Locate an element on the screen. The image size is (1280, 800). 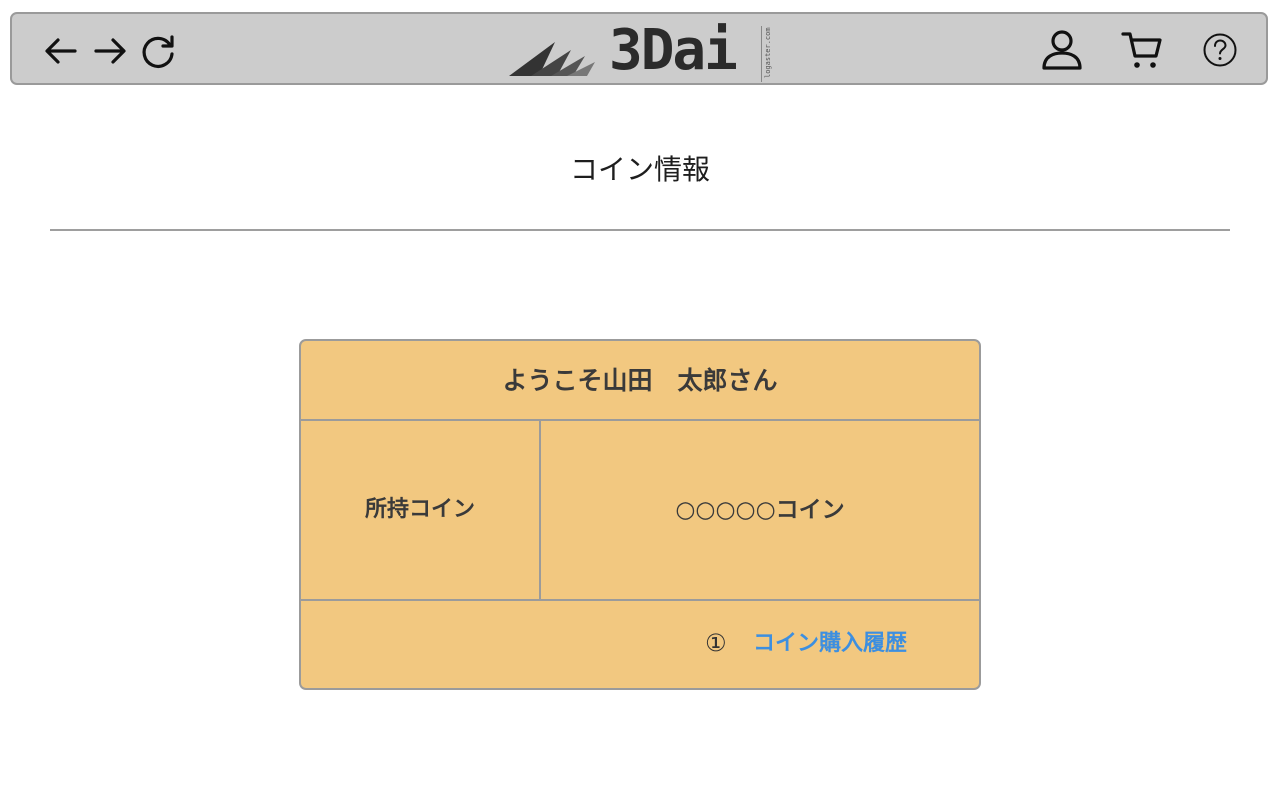
user-icon is located at coordinates (1062, 50).